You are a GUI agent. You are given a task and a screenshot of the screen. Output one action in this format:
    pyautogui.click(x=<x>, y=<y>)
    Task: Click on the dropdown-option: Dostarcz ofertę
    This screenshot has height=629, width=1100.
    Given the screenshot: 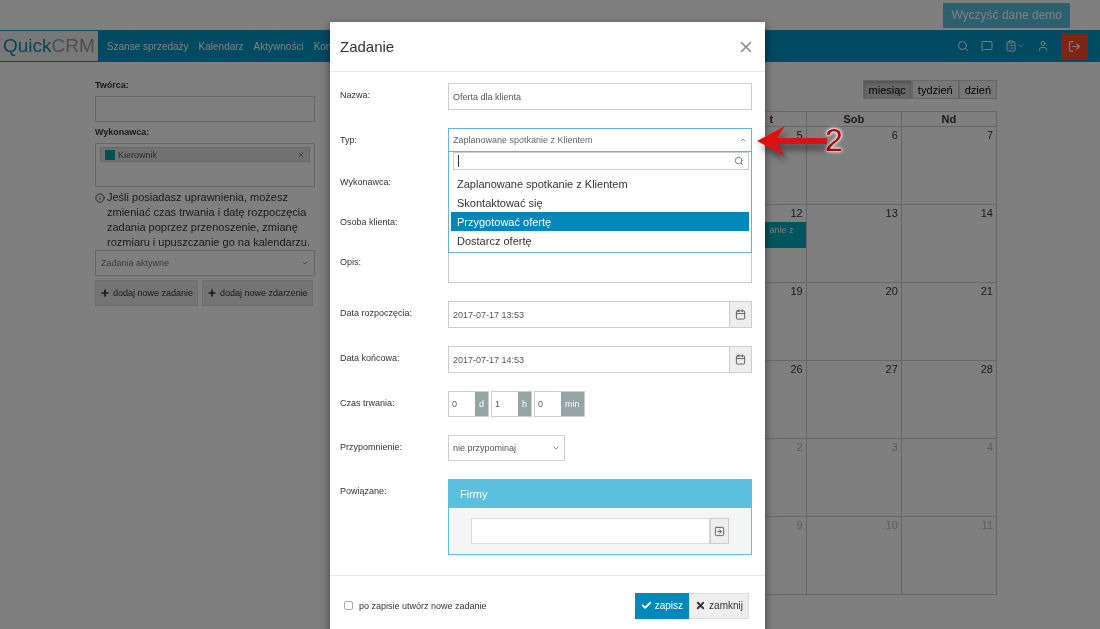 What is the action you would take?
    pyautogui.click(x=600, y=240)
    